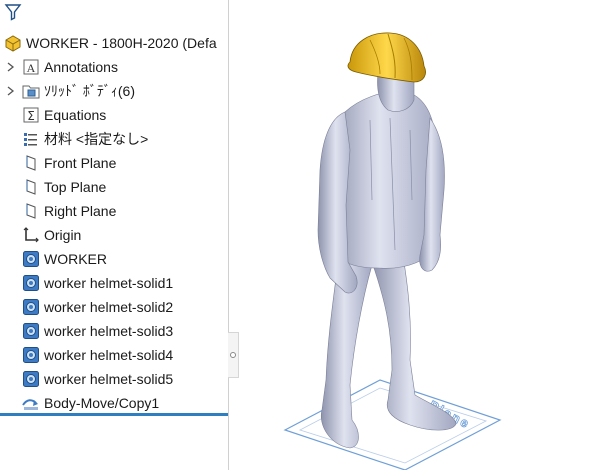 This screenshot has width=590, height=475. What do you see at coordinates (31, 235) in the screenshot?
I see `origin-icon` at bounding box center [31, 235].